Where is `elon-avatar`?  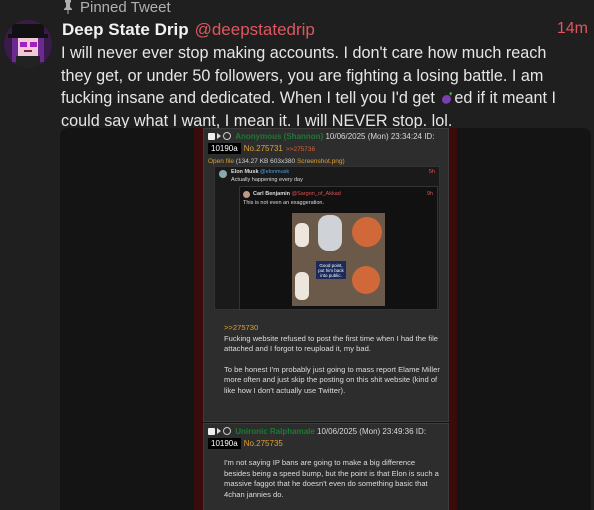 elon-avatar is located at coordinates (223, 174).